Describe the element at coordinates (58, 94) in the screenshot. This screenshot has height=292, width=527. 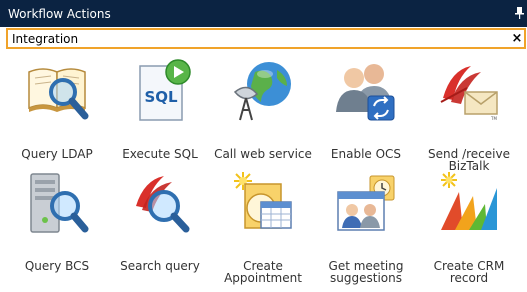
I see `book-magnifier-icon` at that location.